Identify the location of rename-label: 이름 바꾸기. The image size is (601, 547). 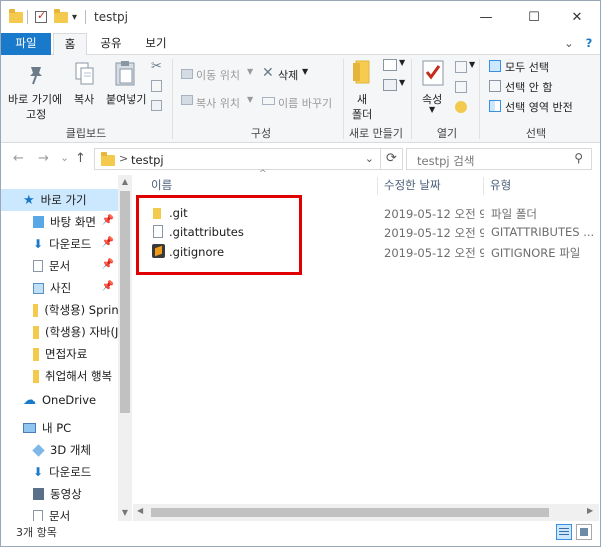
(305, 103).